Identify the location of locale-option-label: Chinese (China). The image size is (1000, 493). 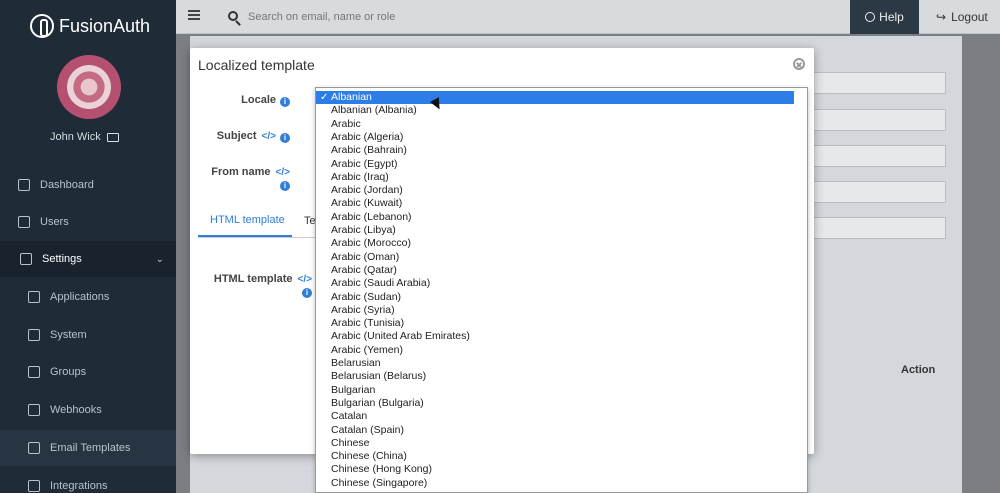
(369, 456).